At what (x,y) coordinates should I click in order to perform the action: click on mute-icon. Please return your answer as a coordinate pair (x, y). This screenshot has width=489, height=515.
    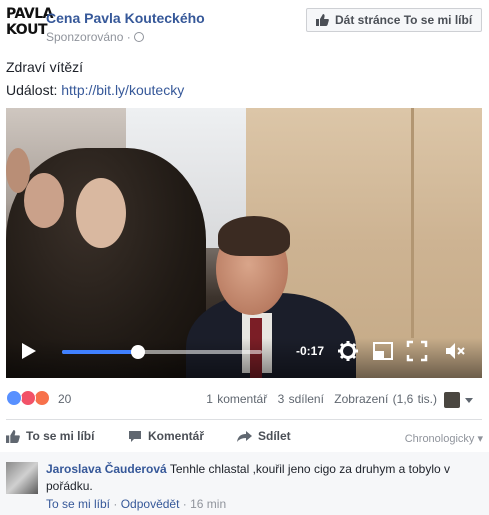
    Looking at the image, I should click on (455, 351).